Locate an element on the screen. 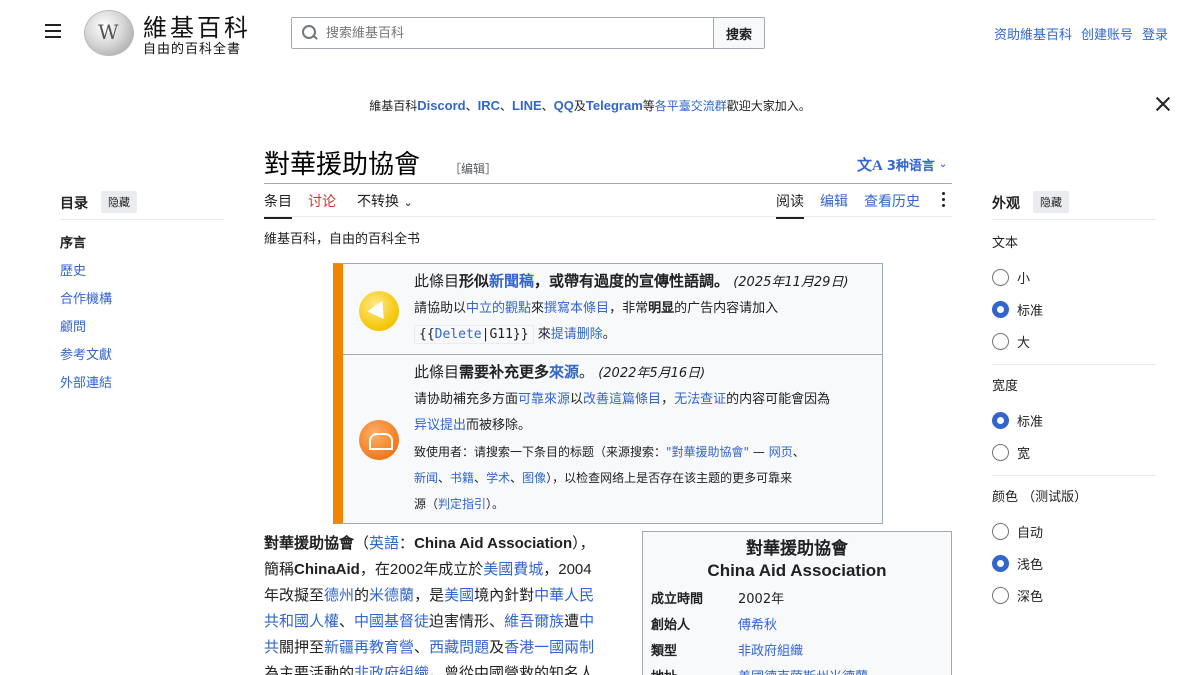 The image size is (1200, 675). tibet-link: 西藏問題 is located at coordinates (459, 647).